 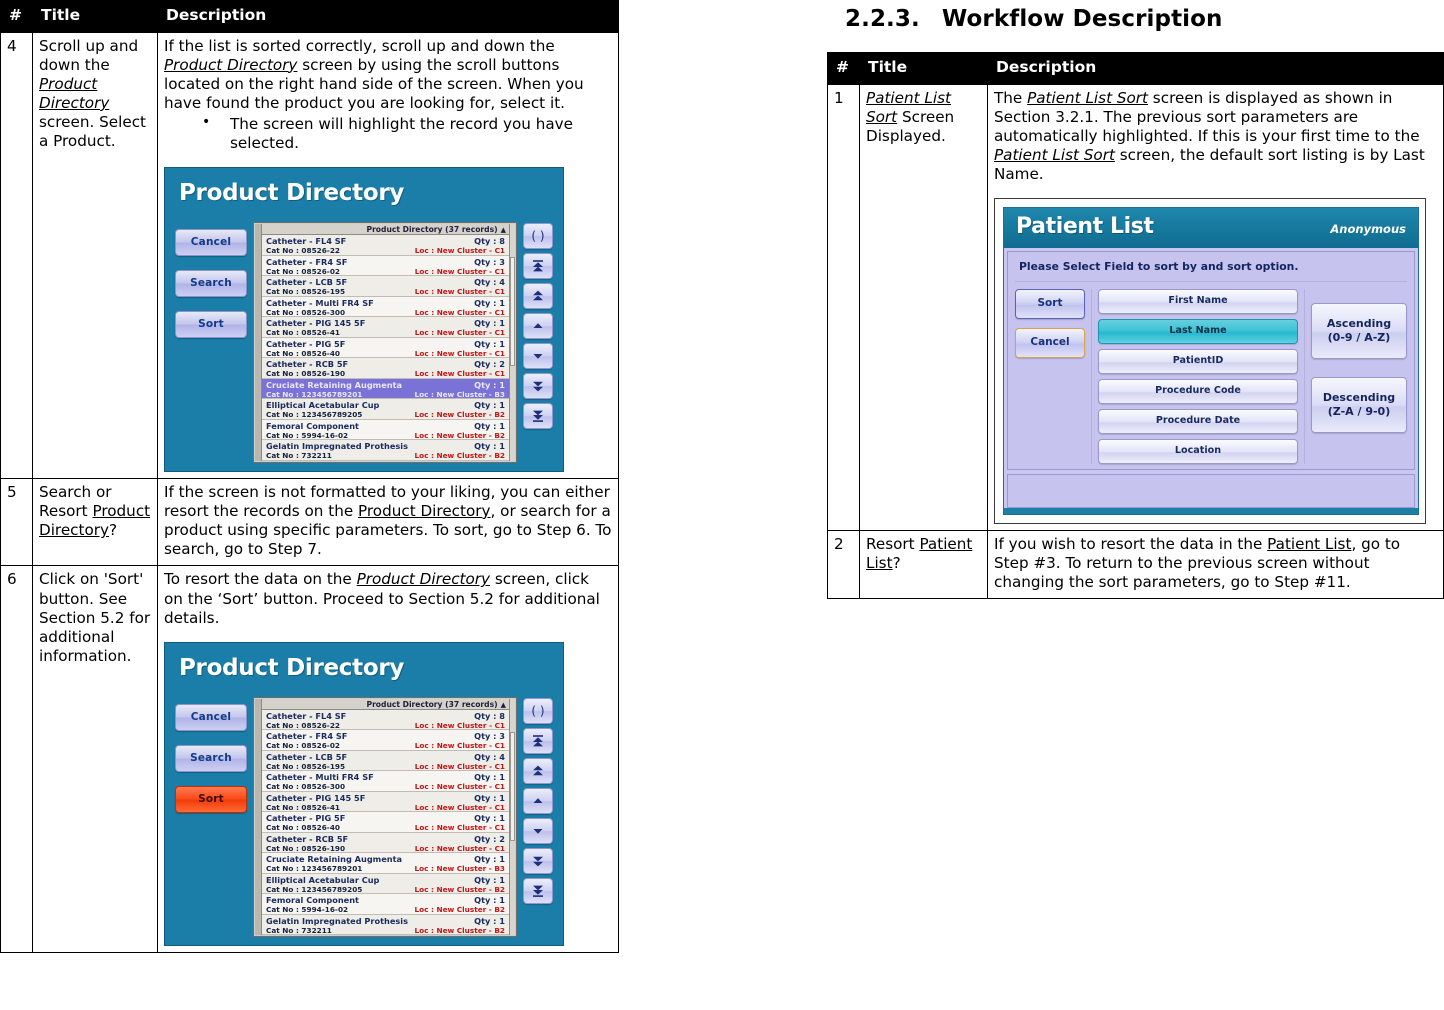 I want to click on pl-sort-field-procedure-date: Procedure Date, so click(x=1198, y=421).